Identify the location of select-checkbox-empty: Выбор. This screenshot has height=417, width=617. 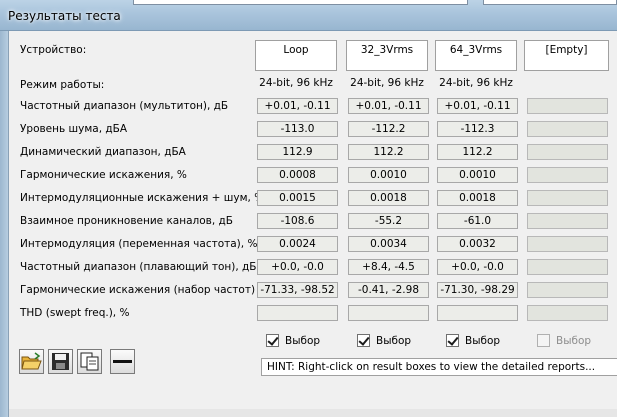
(564, 341).